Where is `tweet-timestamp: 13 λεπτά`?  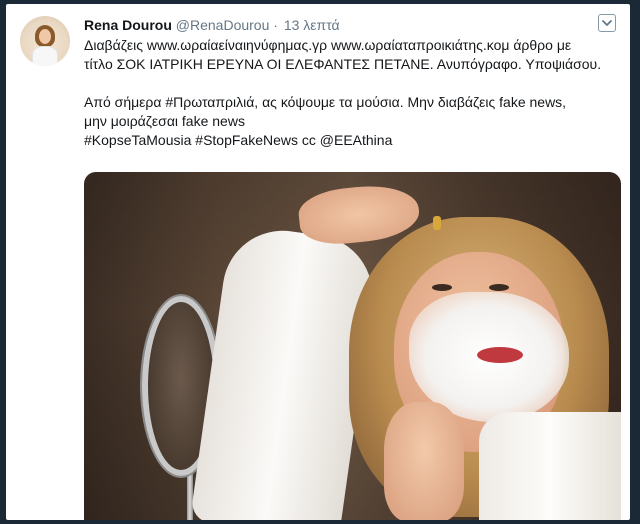 tweet-timestamp: 13 λεπτά is located at coordinates (312, 25).